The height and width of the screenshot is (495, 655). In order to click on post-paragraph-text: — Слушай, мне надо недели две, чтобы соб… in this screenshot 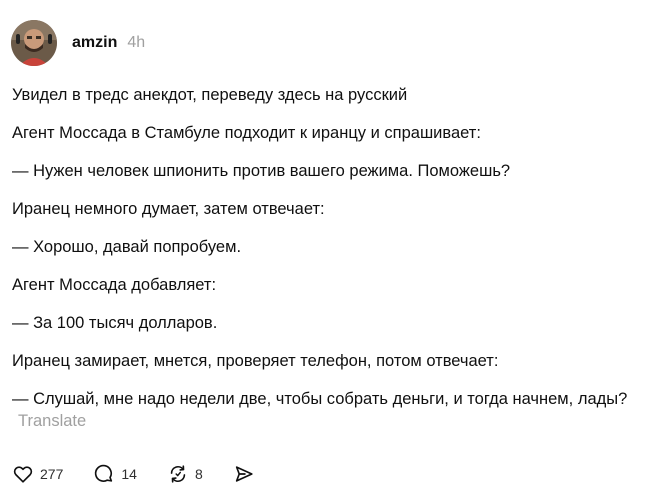, I will do `click(320, 399)`.